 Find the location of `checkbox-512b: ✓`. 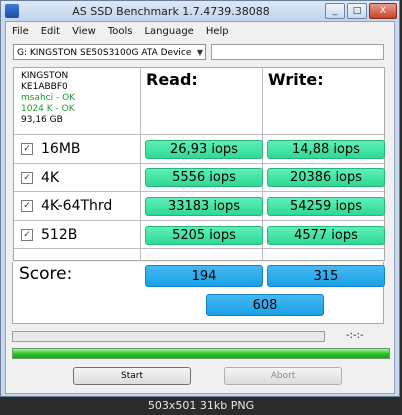

checkbox-512b: ✓ is located at coordinates (27, 235).